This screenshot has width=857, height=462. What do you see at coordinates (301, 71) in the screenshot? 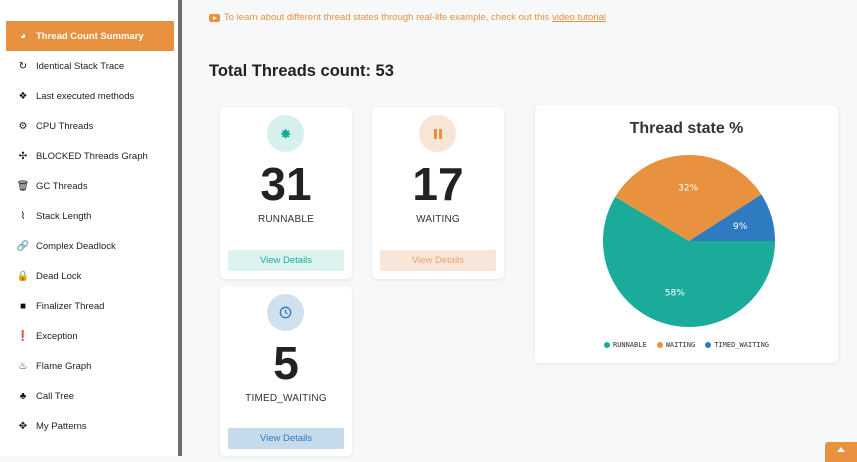
I see `total-threads-heading: Total Threads count: 53` at bounding box center [301, 71].